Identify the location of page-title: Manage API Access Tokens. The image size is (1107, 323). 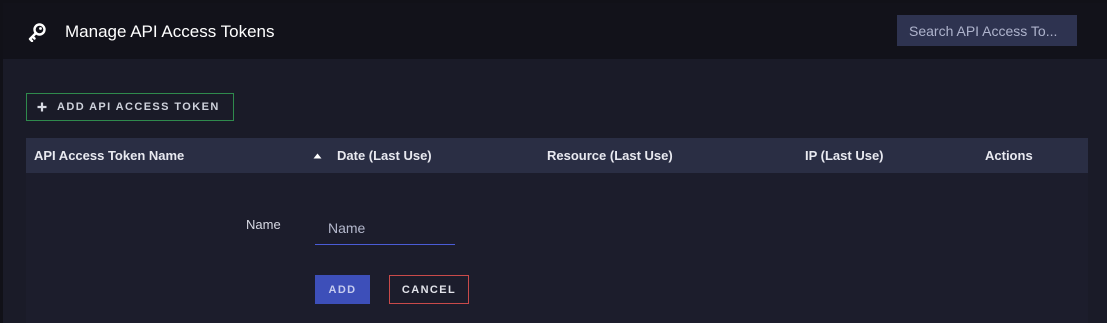
(170, 31).